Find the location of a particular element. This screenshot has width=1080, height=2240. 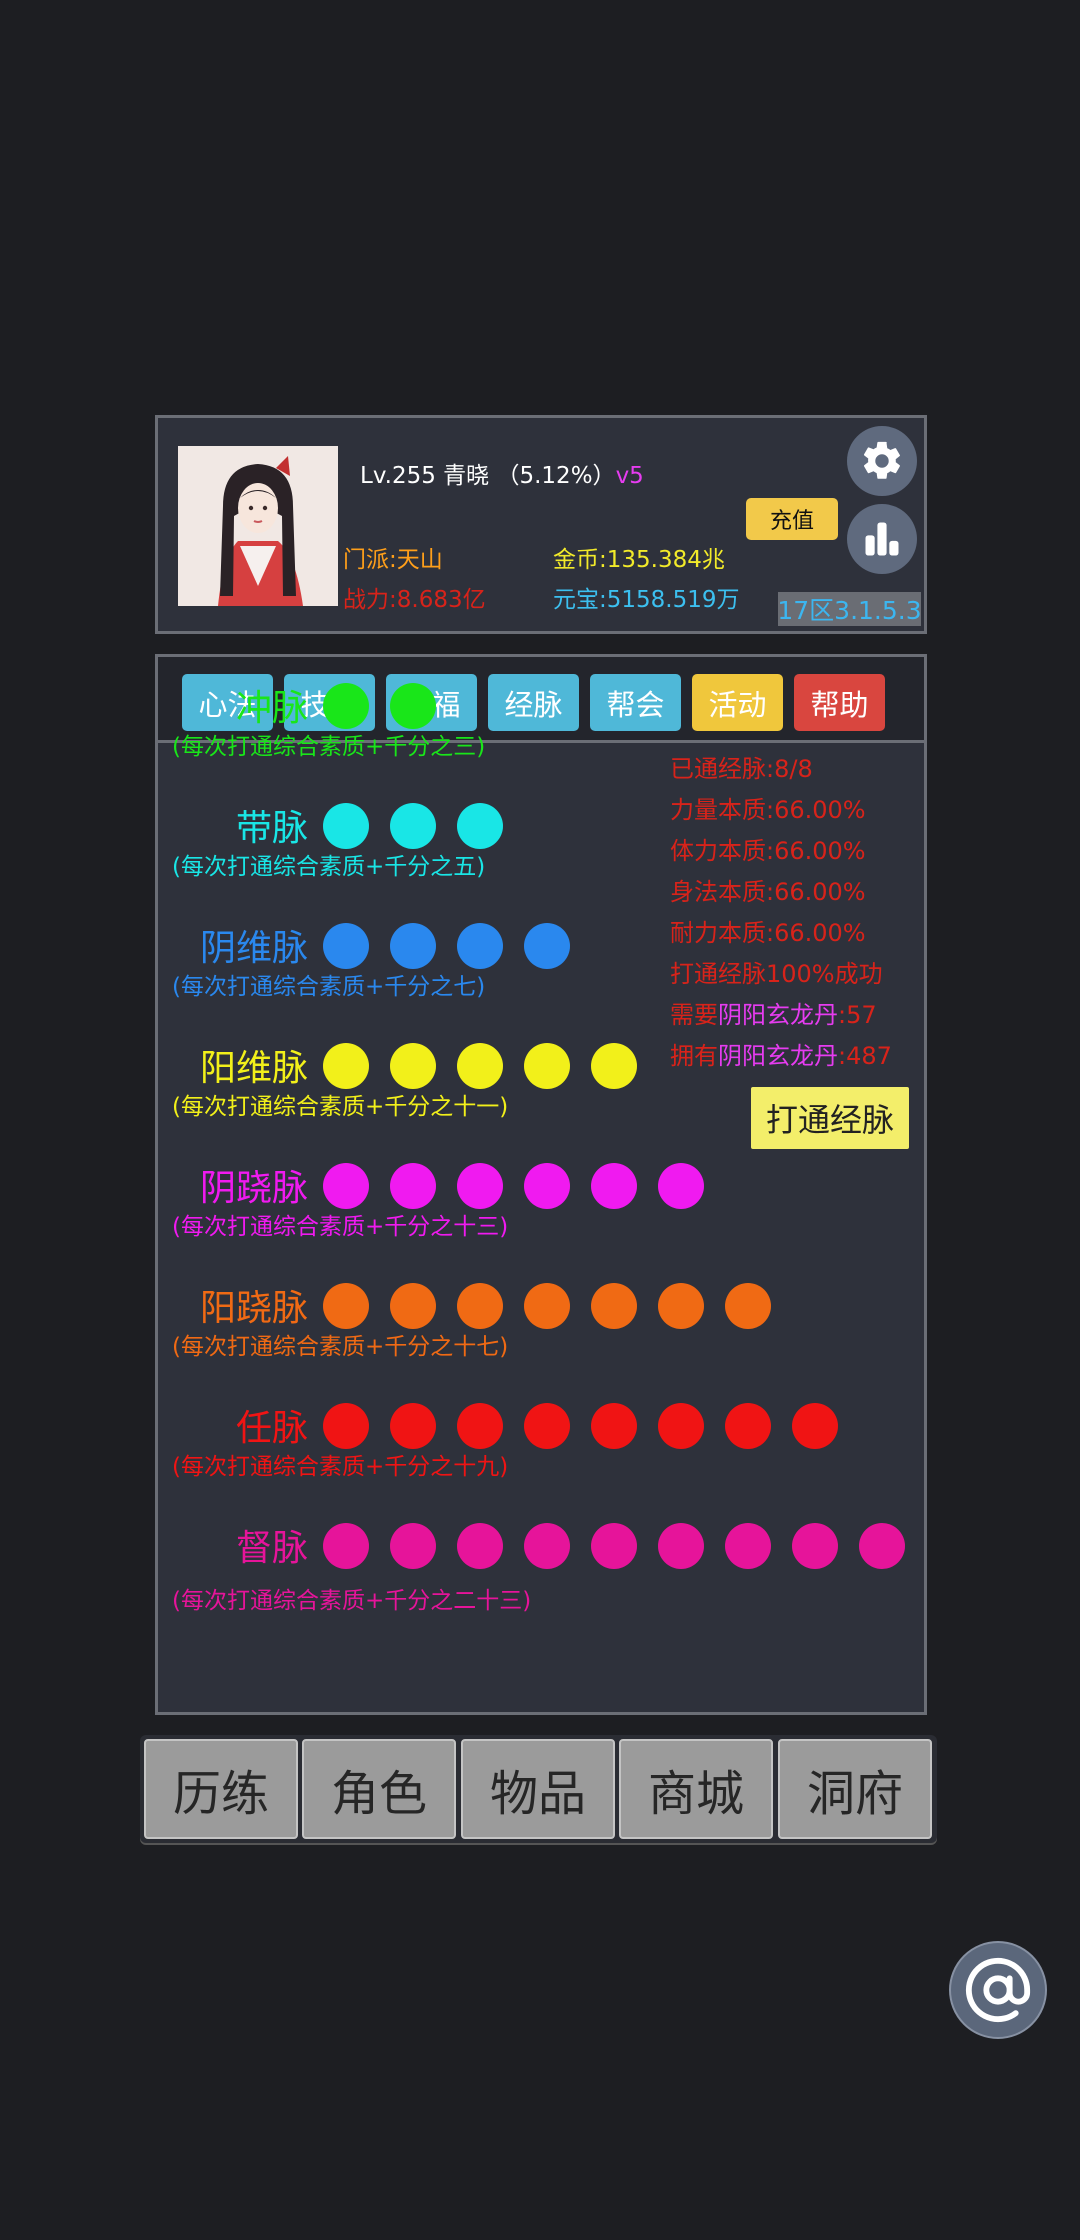

vip-badge: v5 is located at coordinates (629, 476).